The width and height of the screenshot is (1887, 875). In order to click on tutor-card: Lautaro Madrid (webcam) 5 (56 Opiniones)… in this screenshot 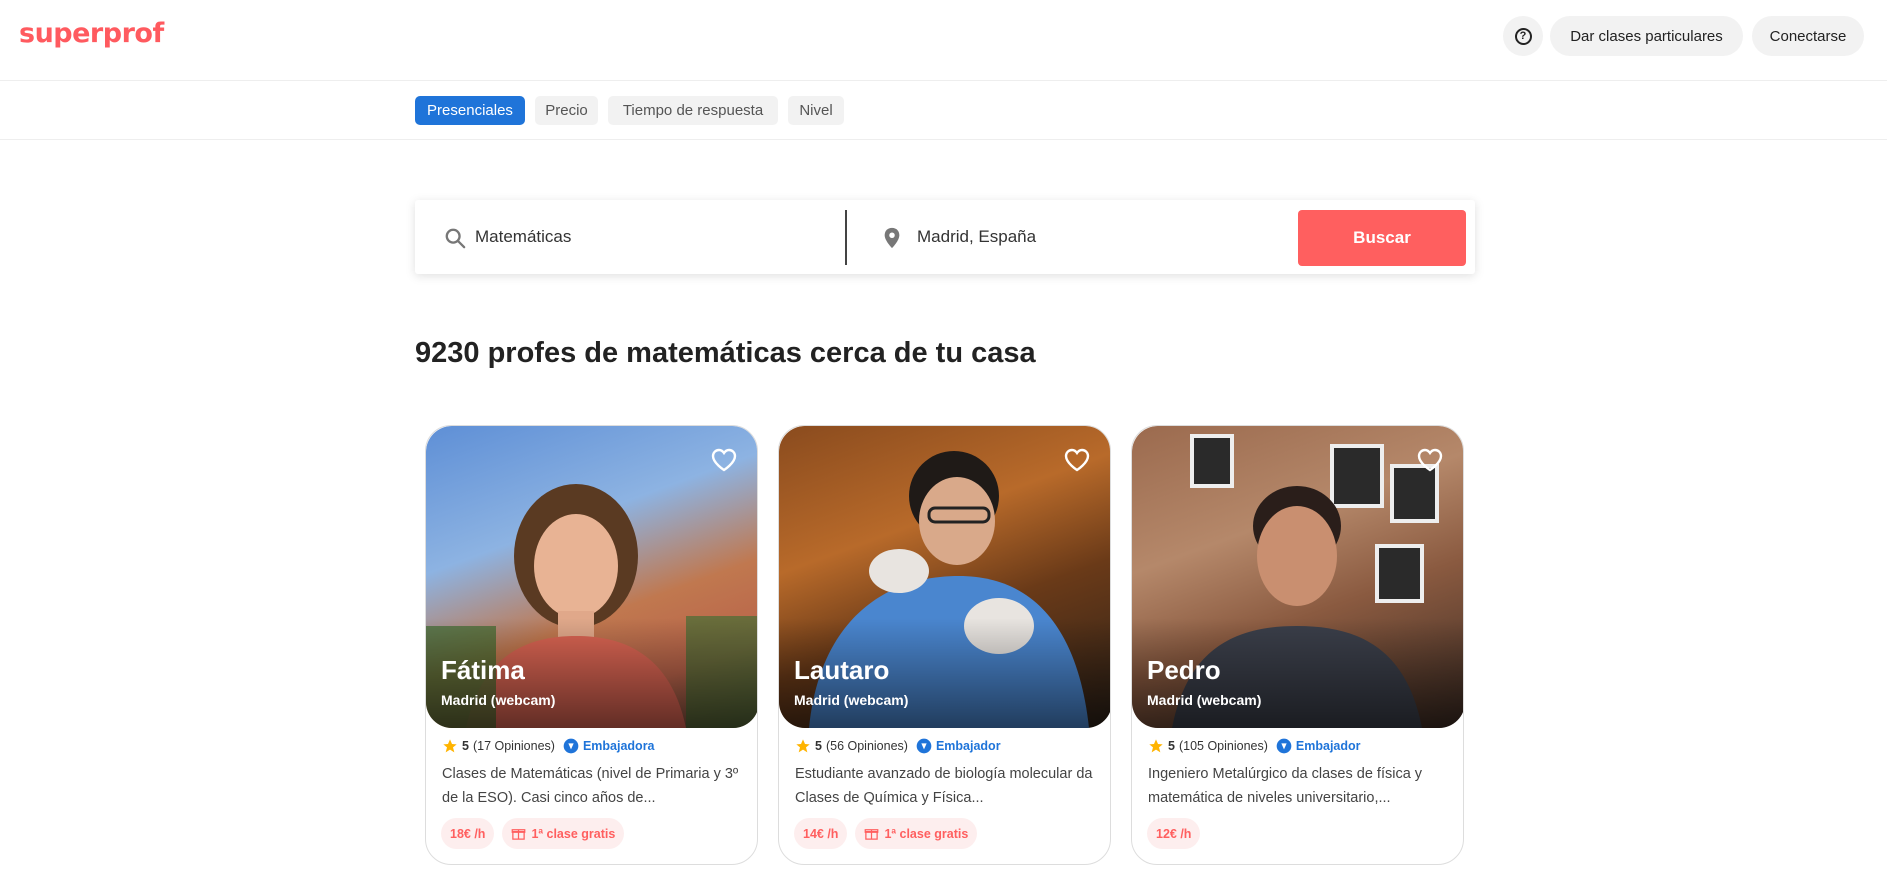, I will do `click(944, 645)`.